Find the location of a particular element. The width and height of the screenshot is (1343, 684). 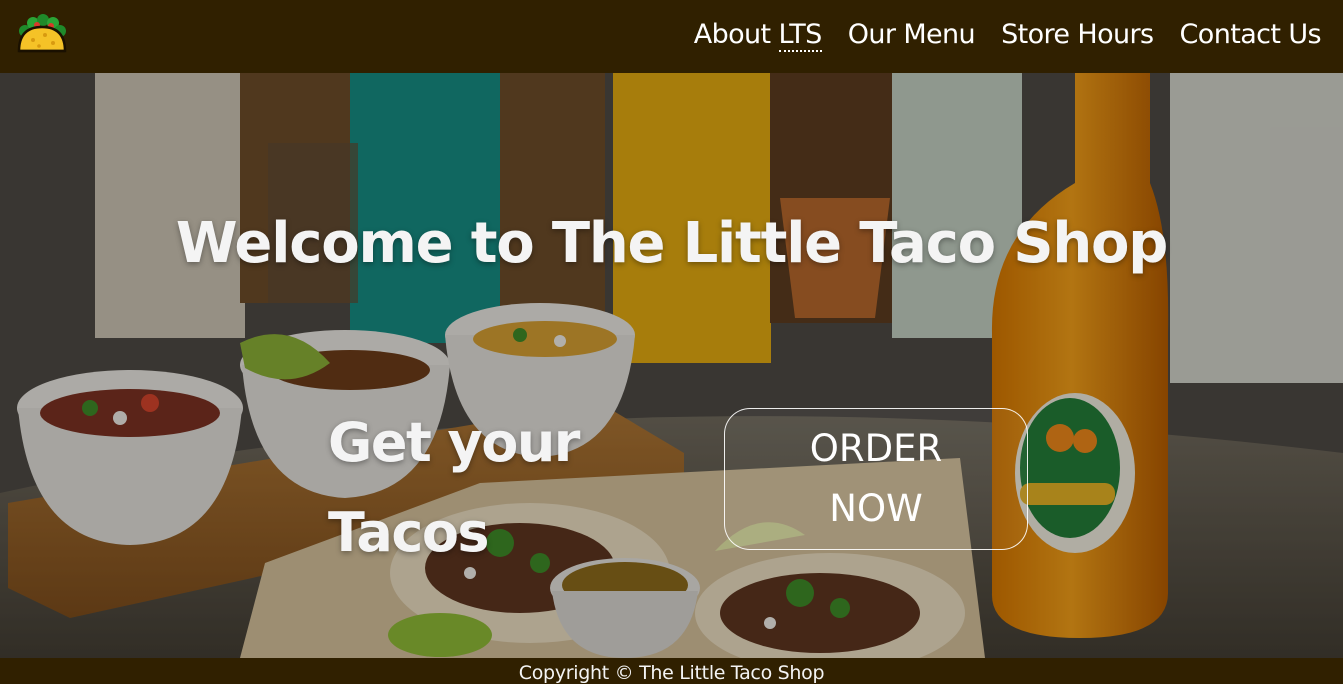

hero-subtitle: Get your Tacos is located at coordinates (454, 487).